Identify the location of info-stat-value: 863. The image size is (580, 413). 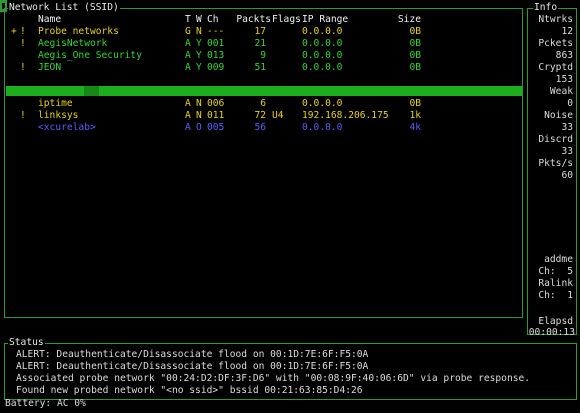
(564, 55).